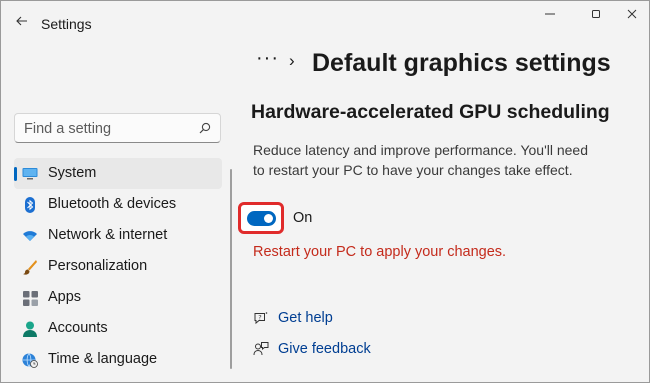 The width and height of the screenshot is (650, 383). What do you see at coordinates (66, 24) in the screenshot?
I see `app-title: Settings` at bounding box center [66, 24].